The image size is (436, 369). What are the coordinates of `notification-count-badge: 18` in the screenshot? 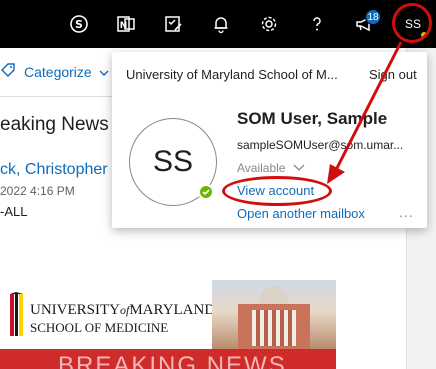 It's located at (373, 17).